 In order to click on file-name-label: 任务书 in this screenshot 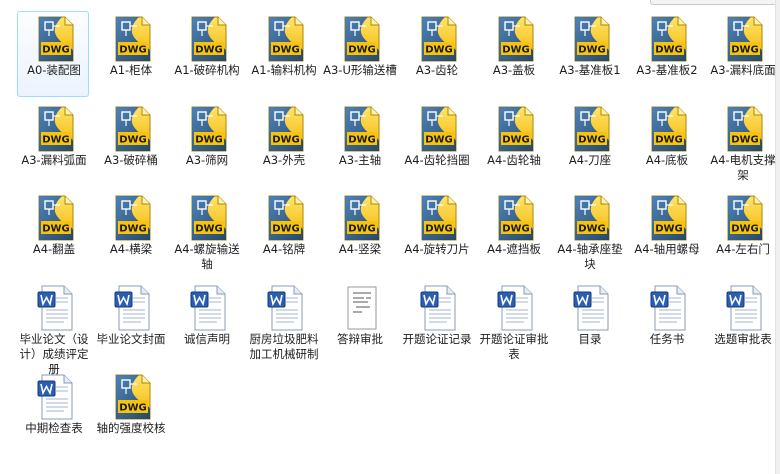, I will do `click(667, 339)`.